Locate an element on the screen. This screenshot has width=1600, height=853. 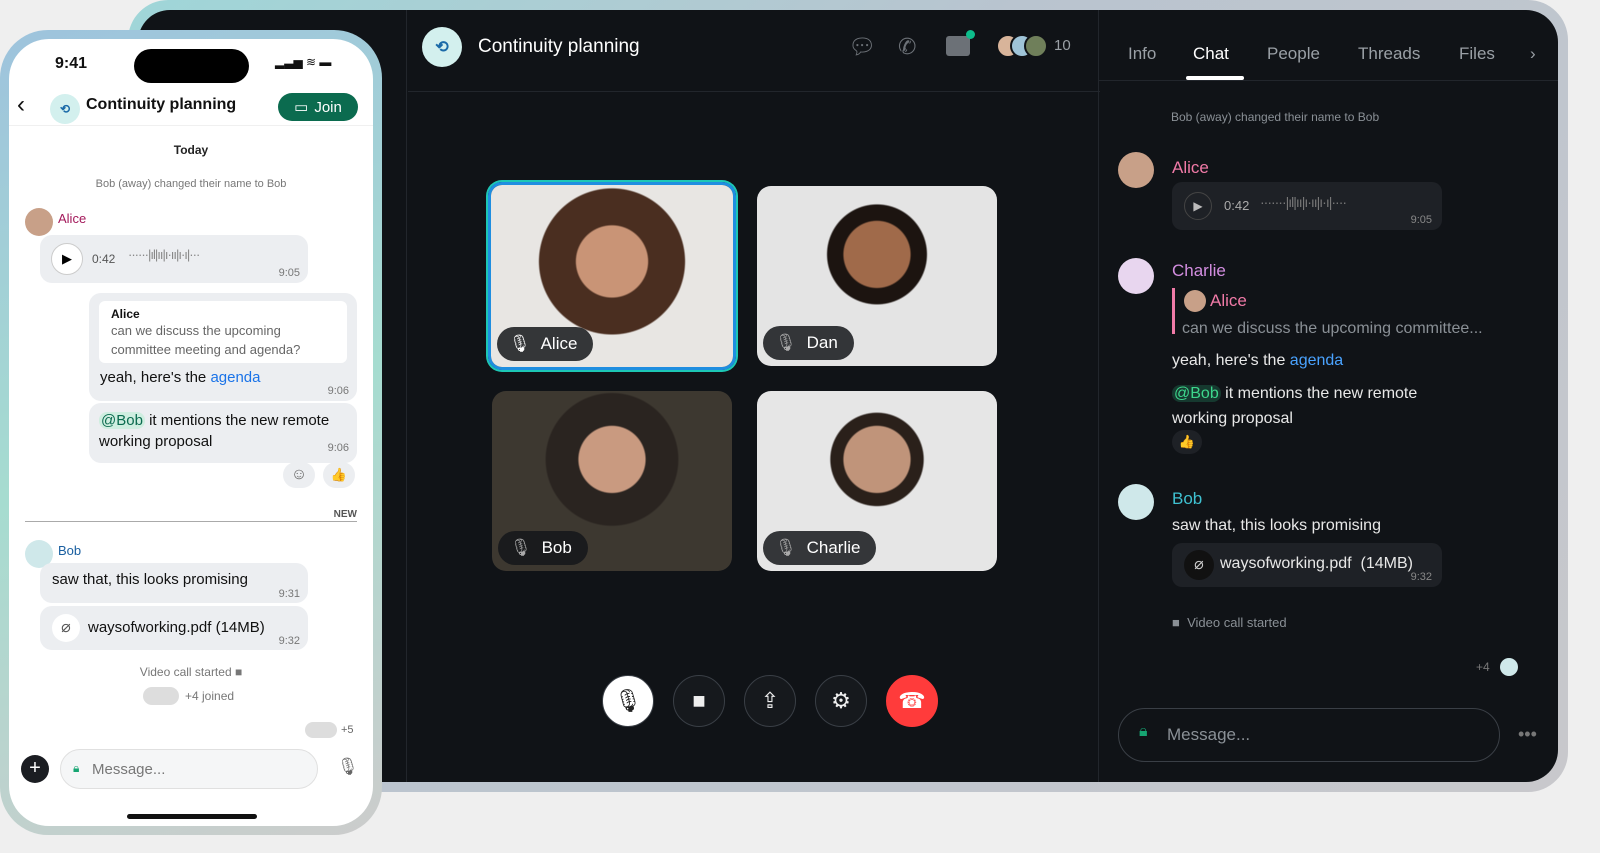
voice-message: ▶ 0:42 ·······|ıl|ıı|ı·ıı|ı·ı|···· 9:05 is located at coordinates (1307, 206).